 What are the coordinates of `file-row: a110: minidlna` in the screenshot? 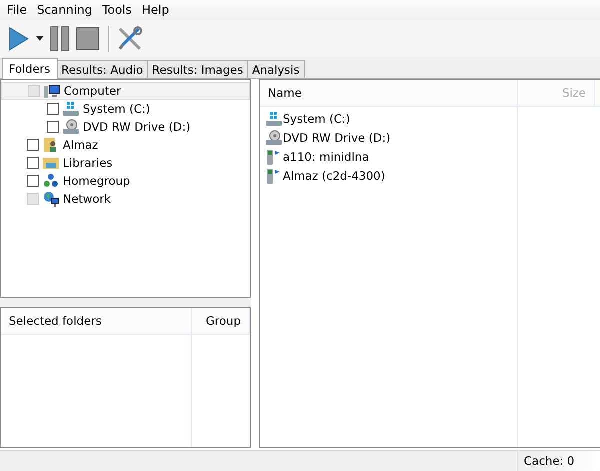 It's located at (388, 156).